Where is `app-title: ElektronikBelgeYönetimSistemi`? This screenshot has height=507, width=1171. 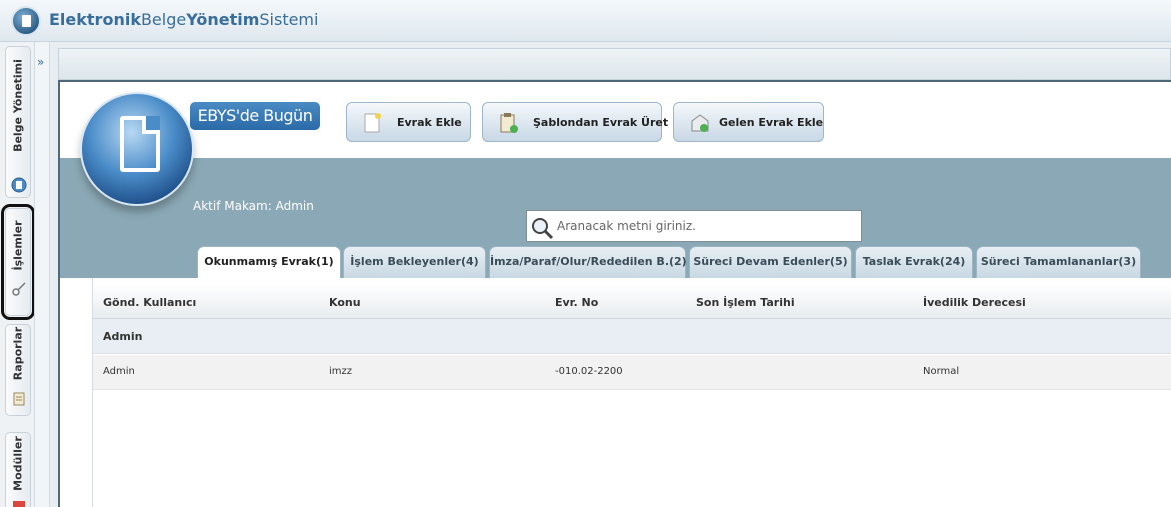 app-title: ElektronikBelgeYönetimSistemi is located at coordinates (184, 19).